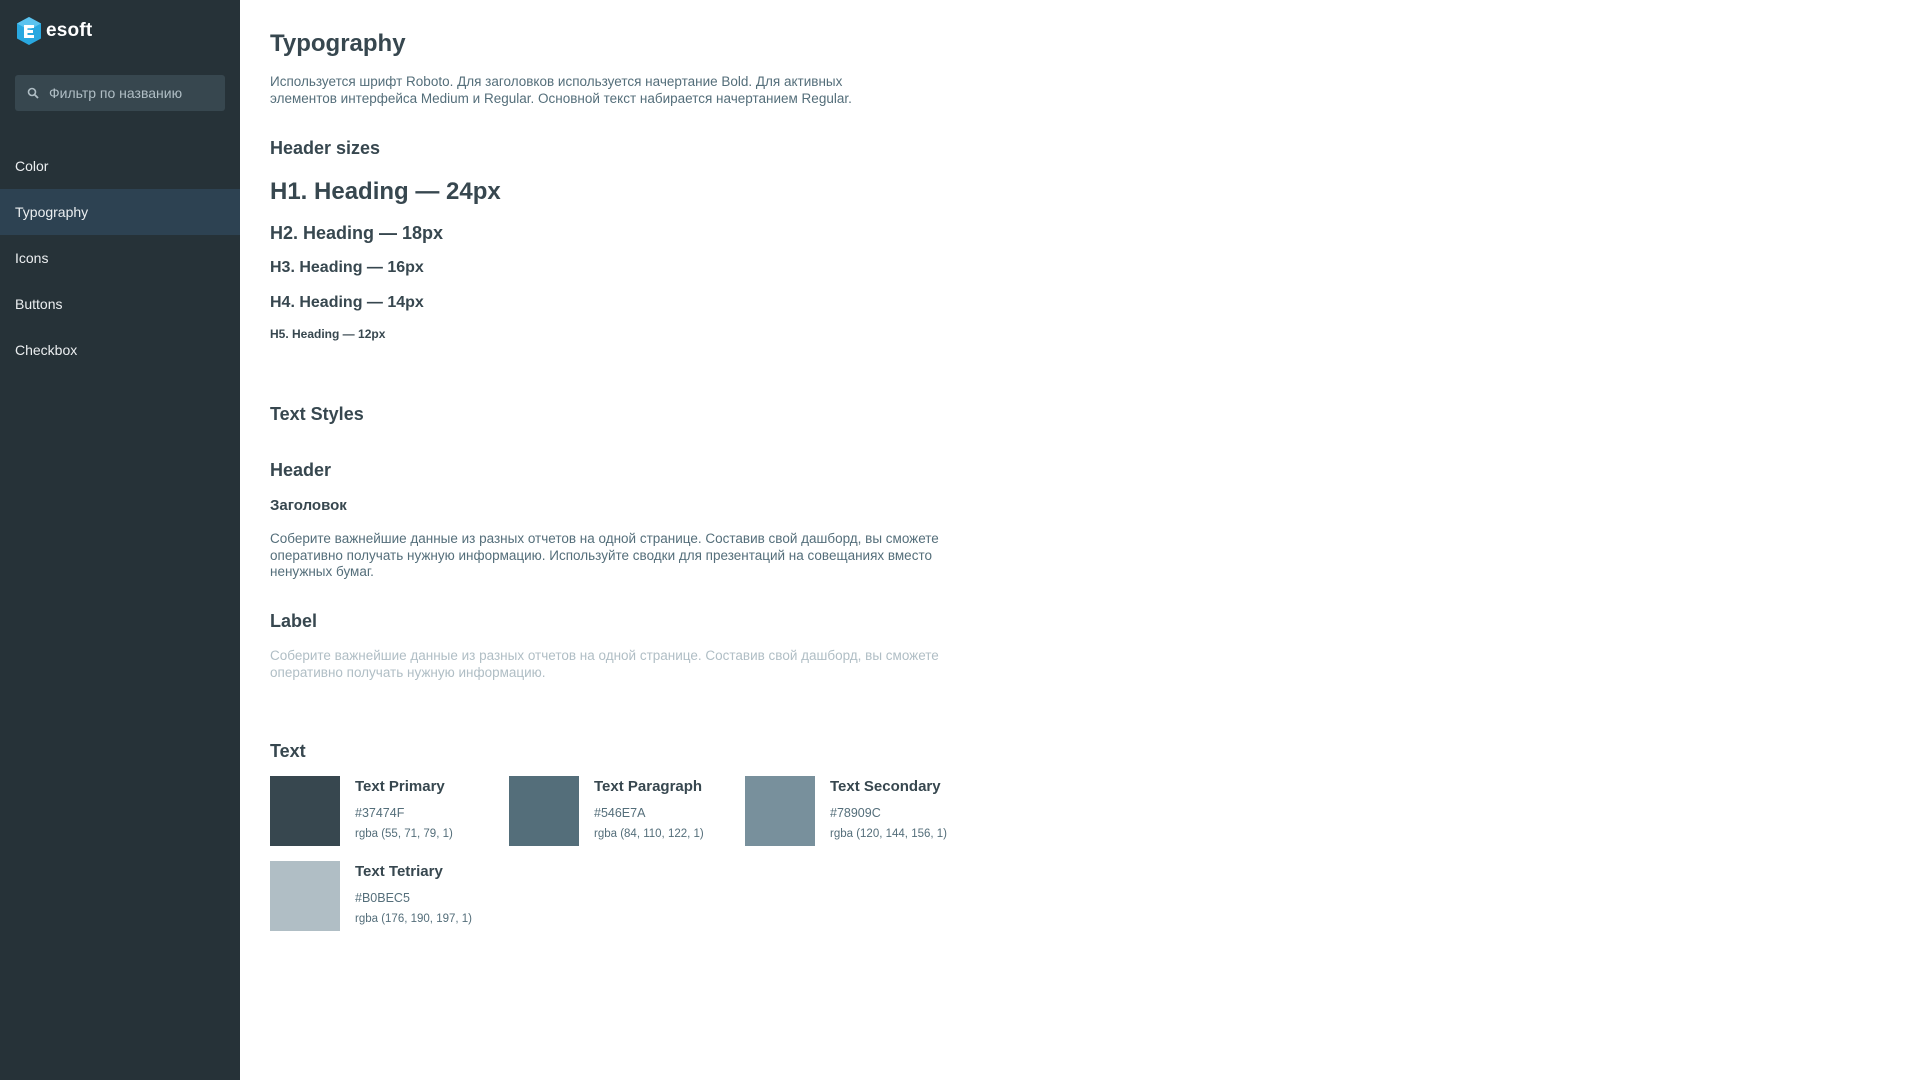 The image size is (1920, 1080). I want to click on page-title: Typography, so click(338, 43).